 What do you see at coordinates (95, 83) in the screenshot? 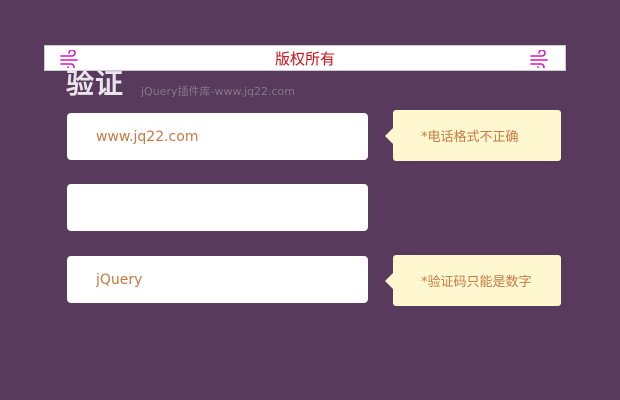
I see `page-title: 验证` at bounding box center [95, 83].